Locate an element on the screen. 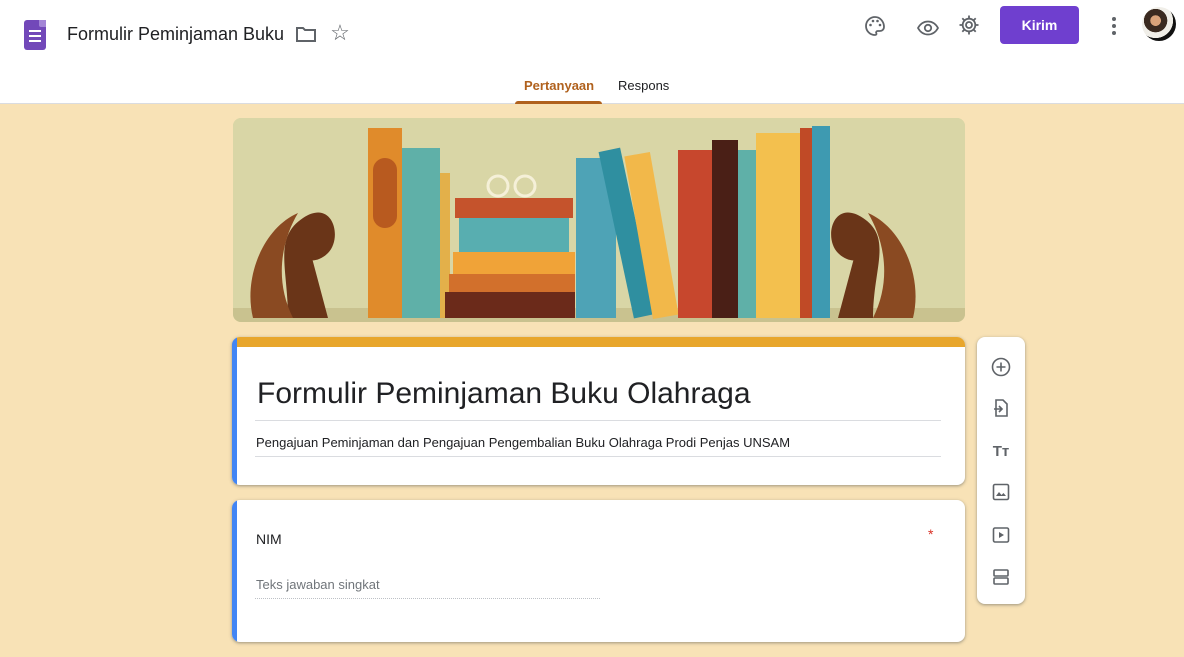 The height and width of the screenshot is (657, 1184). tab-responses: Respons is located at coordinates (643, 85).